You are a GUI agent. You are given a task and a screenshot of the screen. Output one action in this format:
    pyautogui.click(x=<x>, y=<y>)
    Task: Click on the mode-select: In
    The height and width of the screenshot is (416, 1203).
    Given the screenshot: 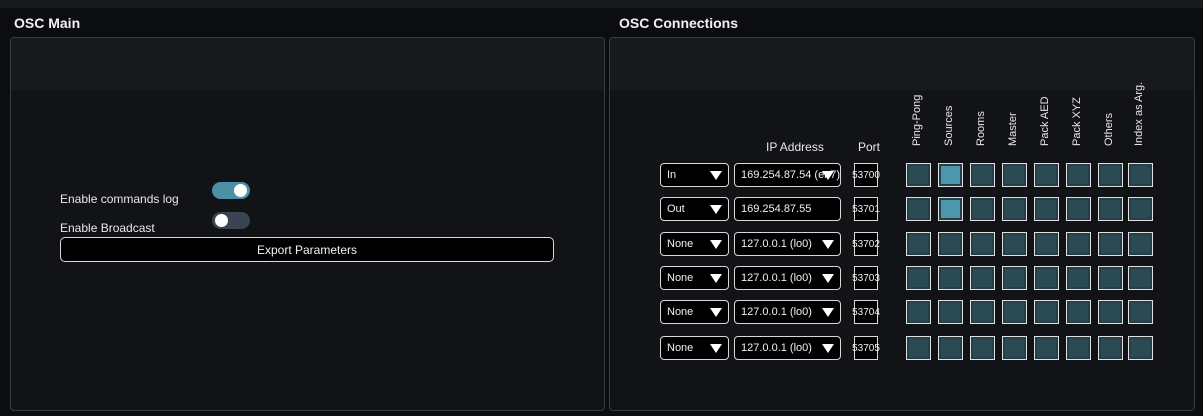 What is the action you would take?
    pyautogui.click(x=694, y=175)
    